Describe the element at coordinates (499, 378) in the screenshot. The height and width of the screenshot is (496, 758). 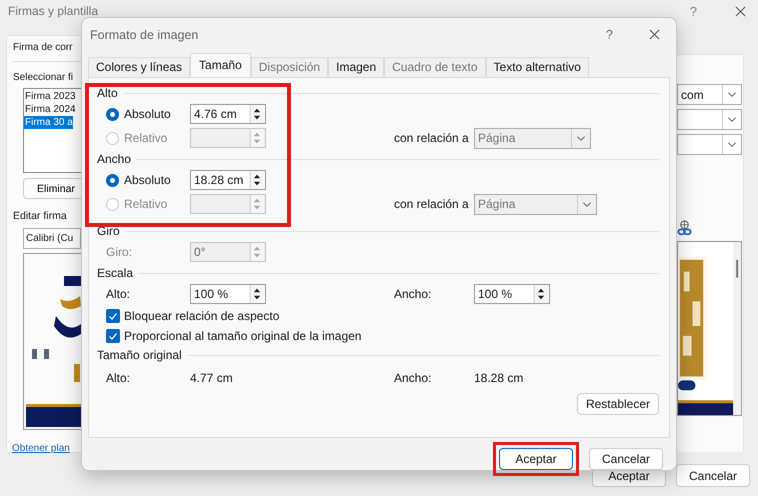
I see `field-value: 18.28 cm` at that location.